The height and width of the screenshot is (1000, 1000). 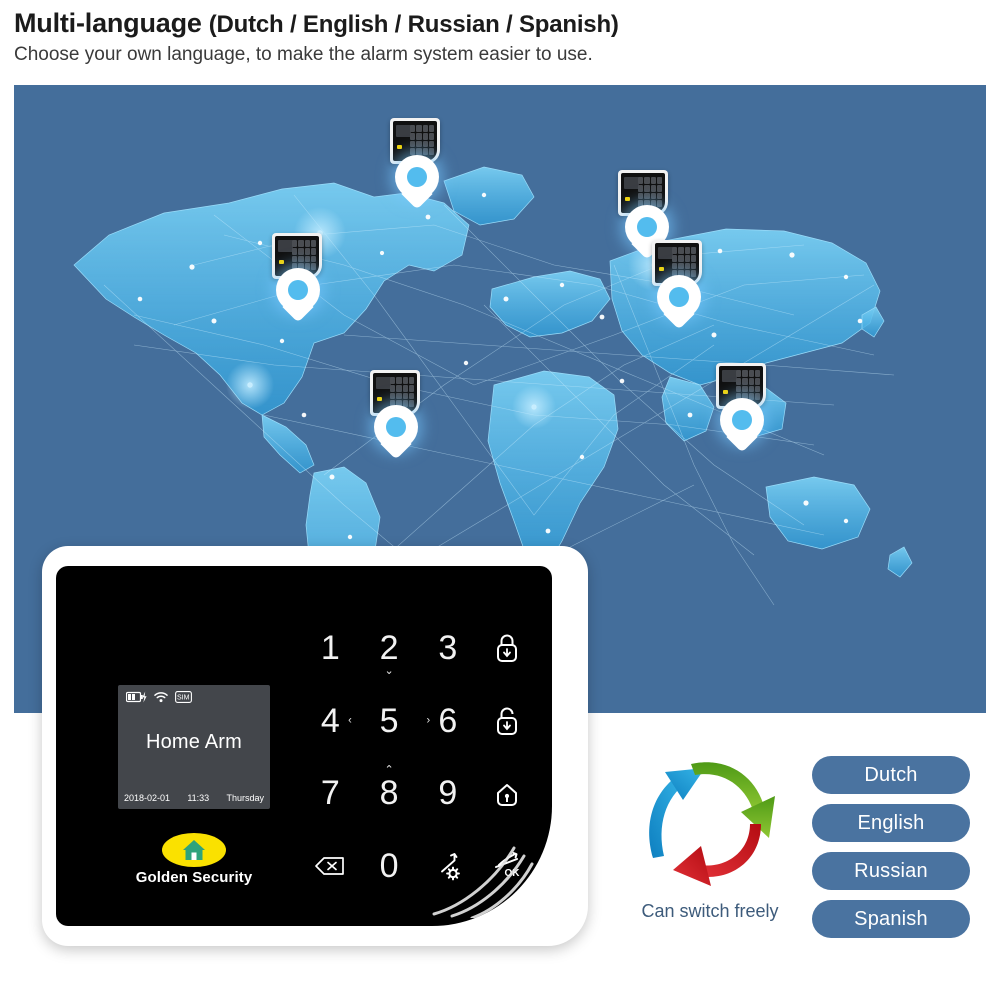 I want to click on language-list: Dutch English Russian Spanish, so click(x=891, y=852).